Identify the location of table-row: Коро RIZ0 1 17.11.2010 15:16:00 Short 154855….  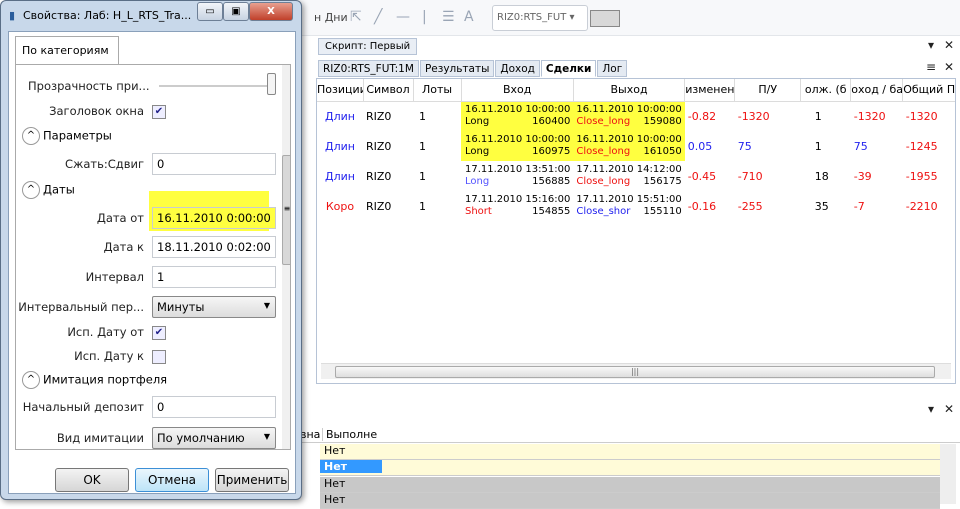
(636, 206).